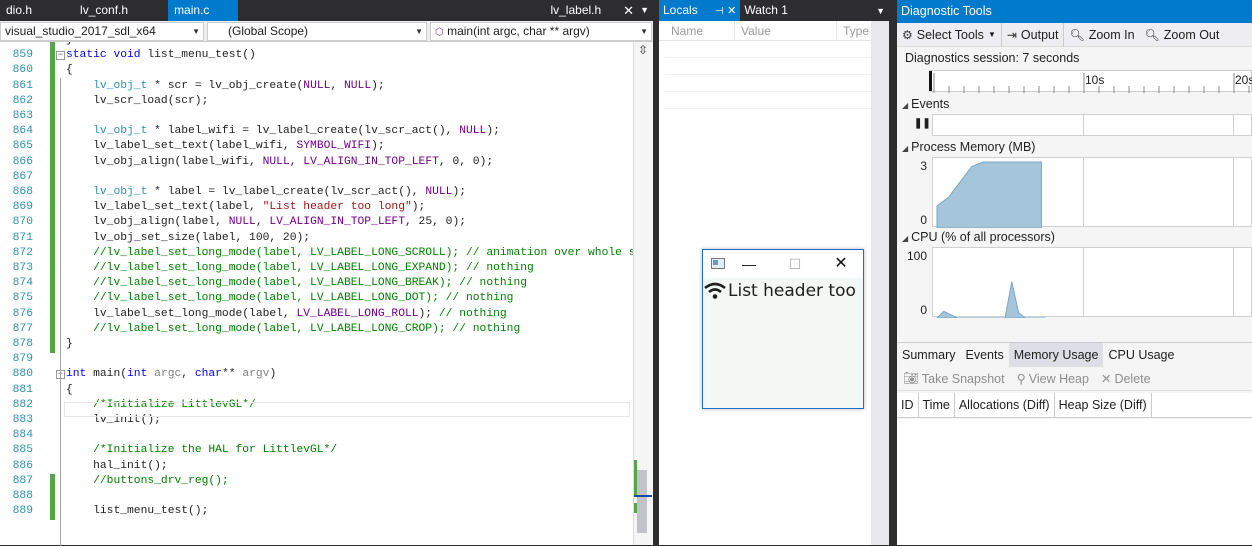  I want to click on timeline-ruler: 10s 20s, so click(1090, 81).